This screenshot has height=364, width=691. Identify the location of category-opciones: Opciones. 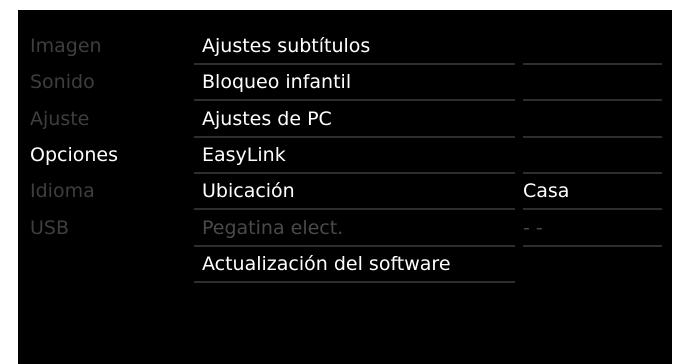
(74, 155).